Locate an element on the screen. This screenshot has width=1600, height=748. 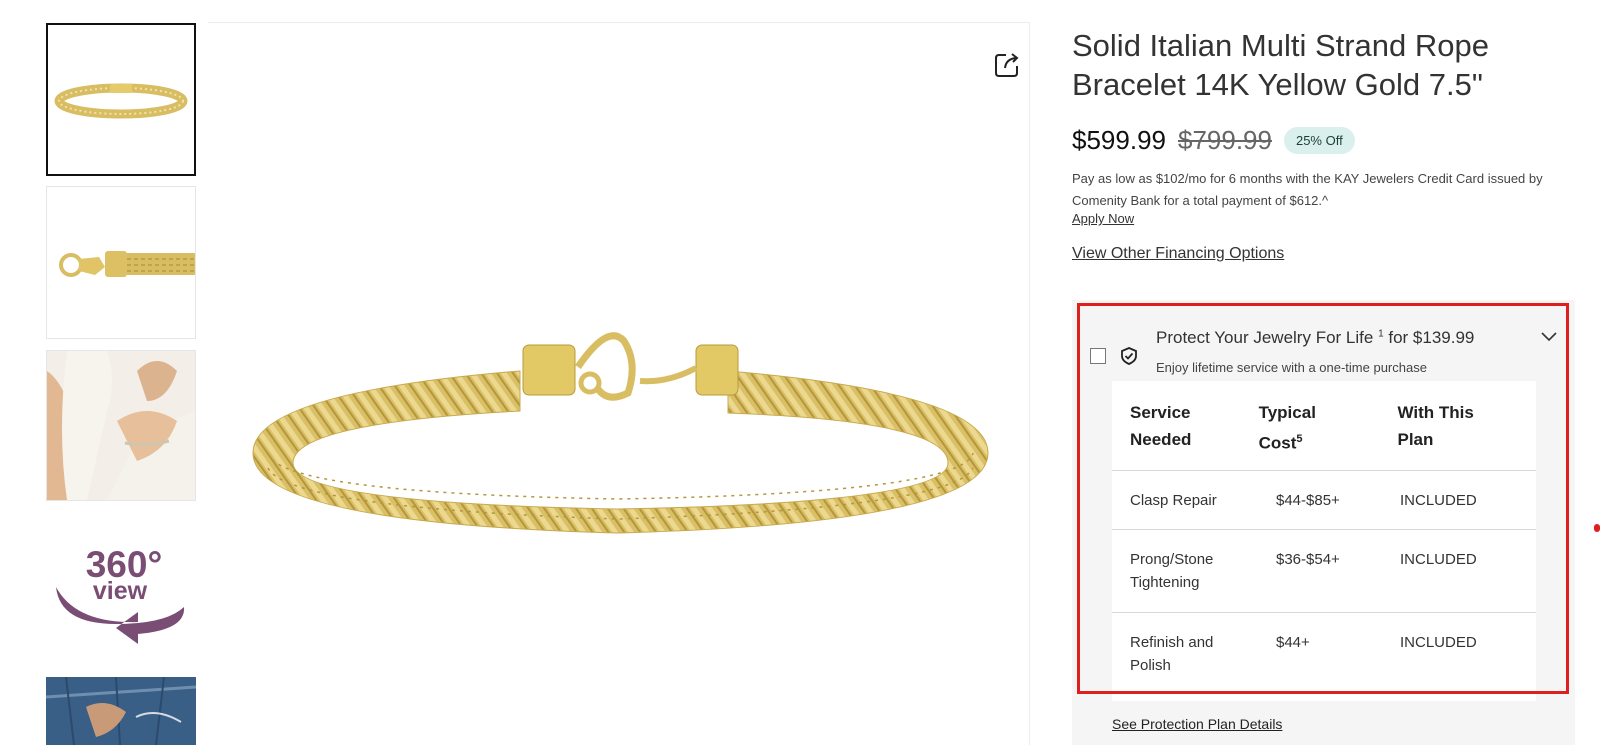
apply-now-link: Apply Now is located at coordinates (1103, 218).